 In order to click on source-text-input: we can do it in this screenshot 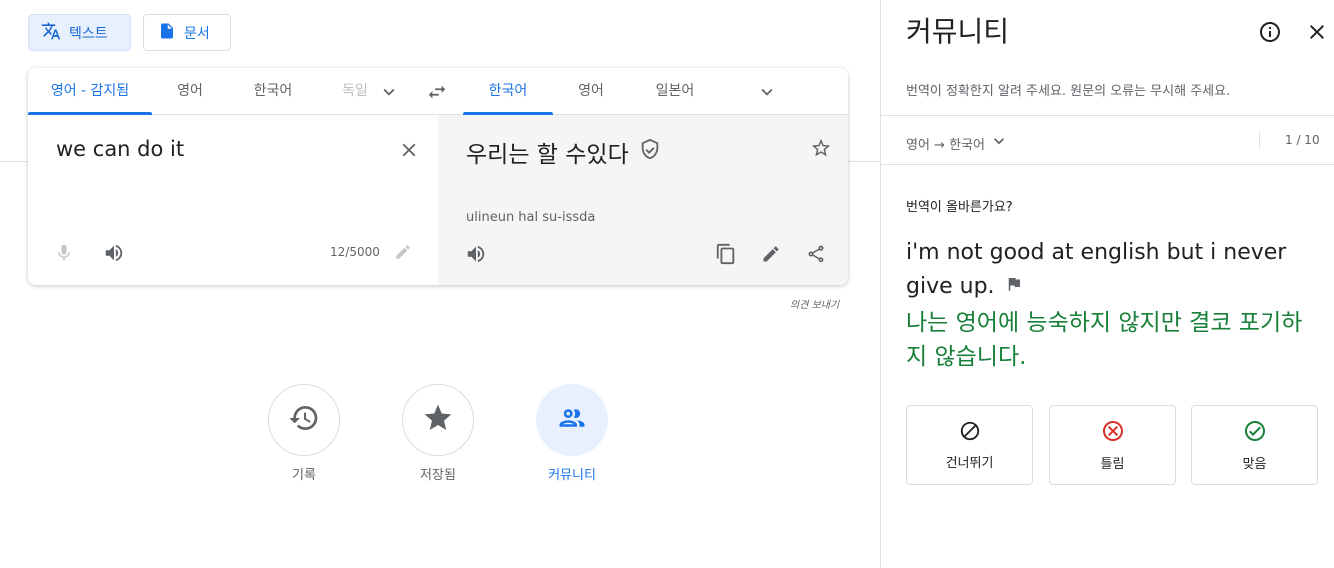, I will do `click(120, 149)`.